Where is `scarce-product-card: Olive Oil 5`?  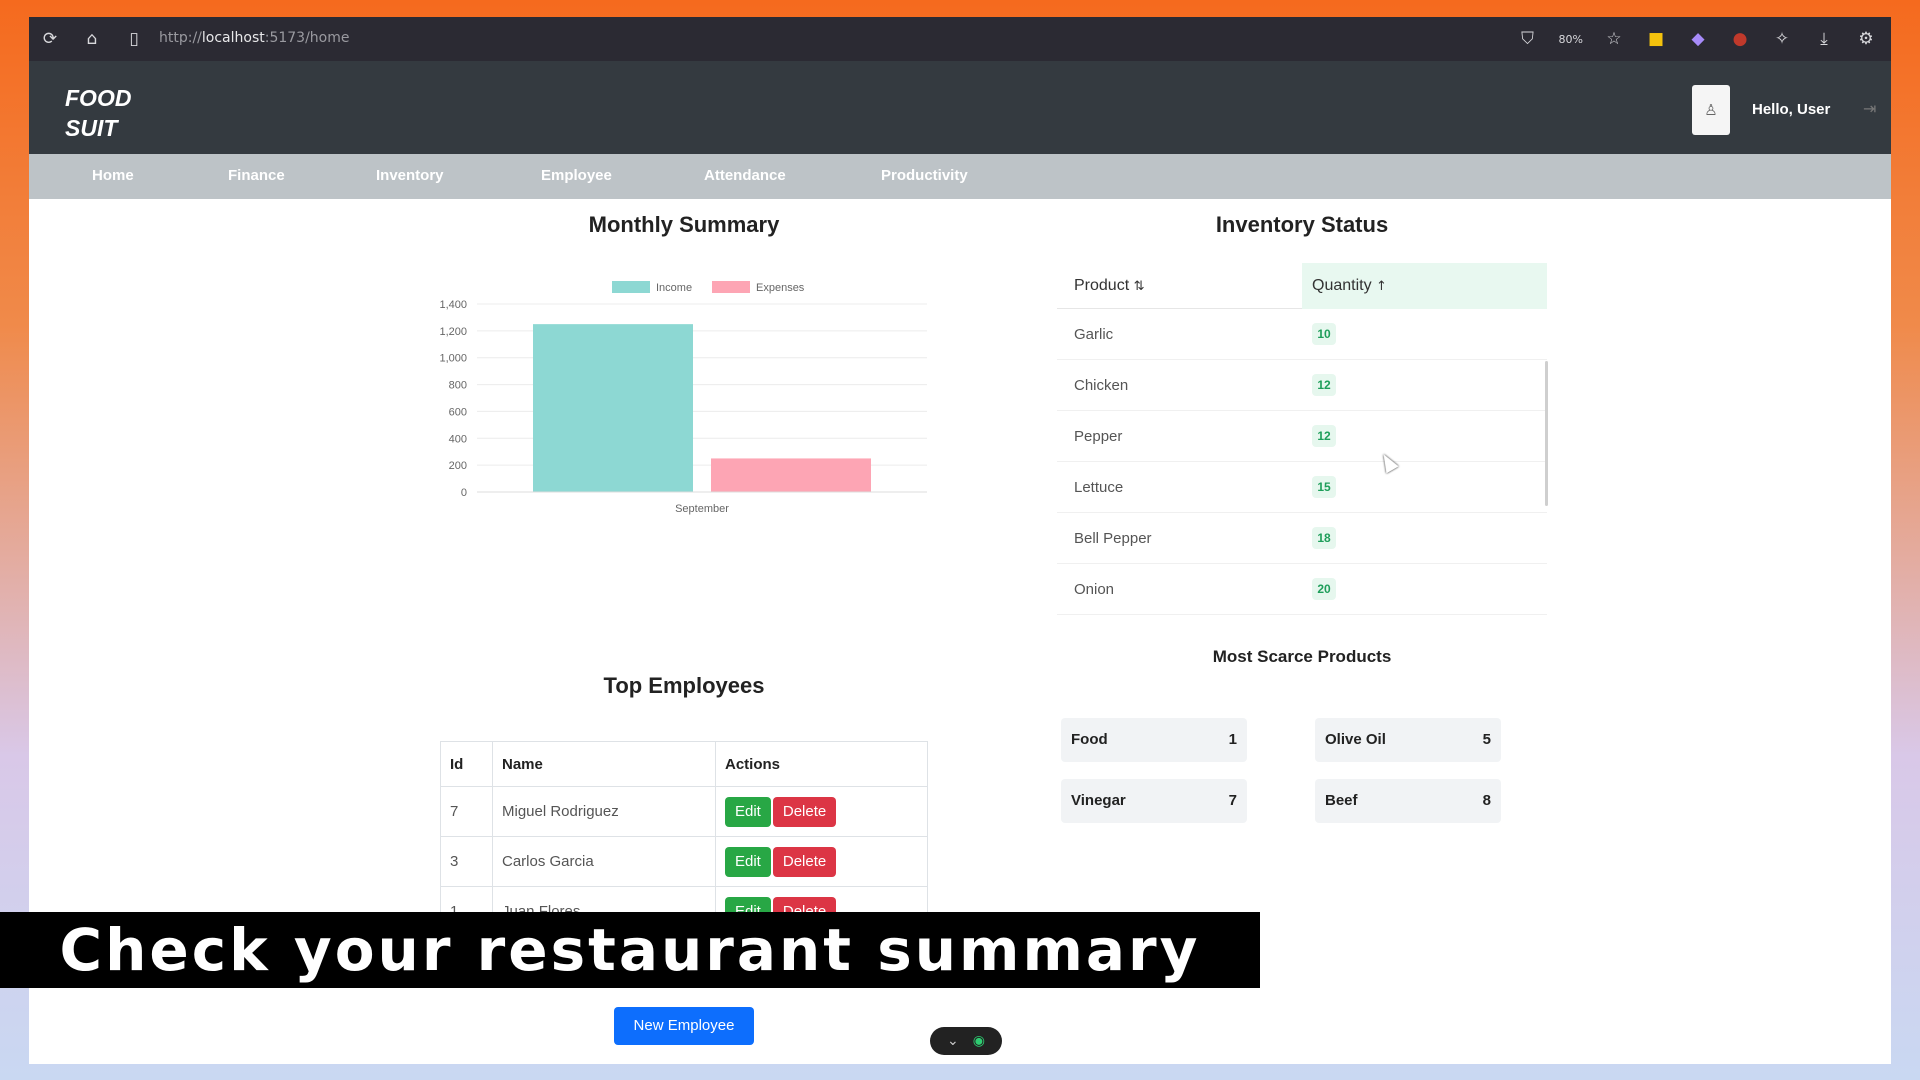 scarce-product-card: Olive Oil 5 is located at coordinates (1408, 740).